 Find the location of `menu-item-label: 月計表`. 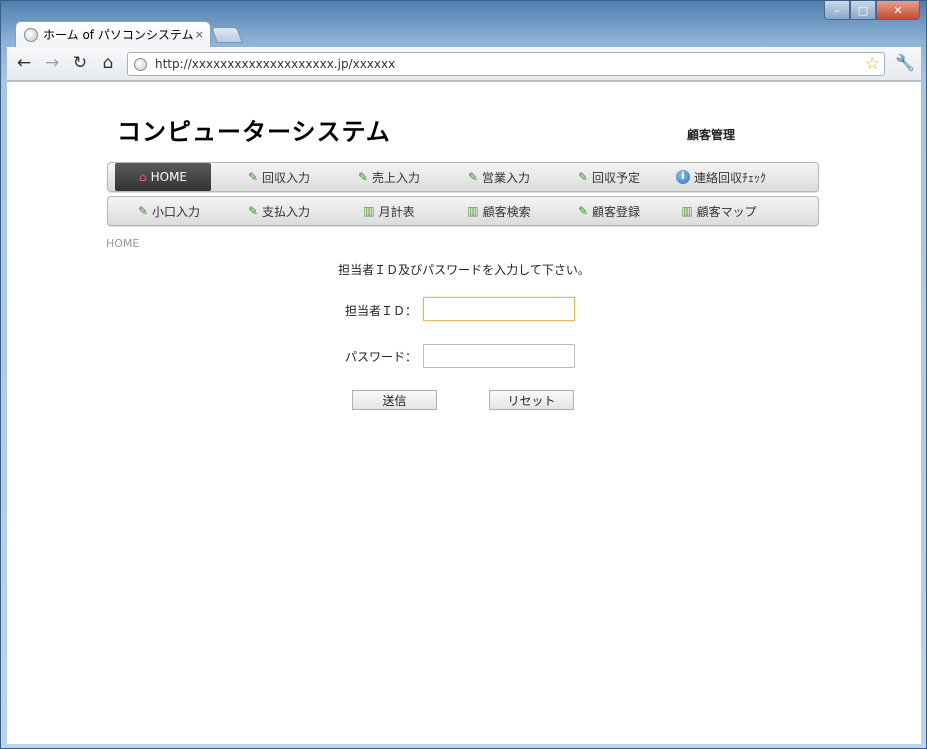

menu-item-label: 月計表 is located at coordinates (396, 211).